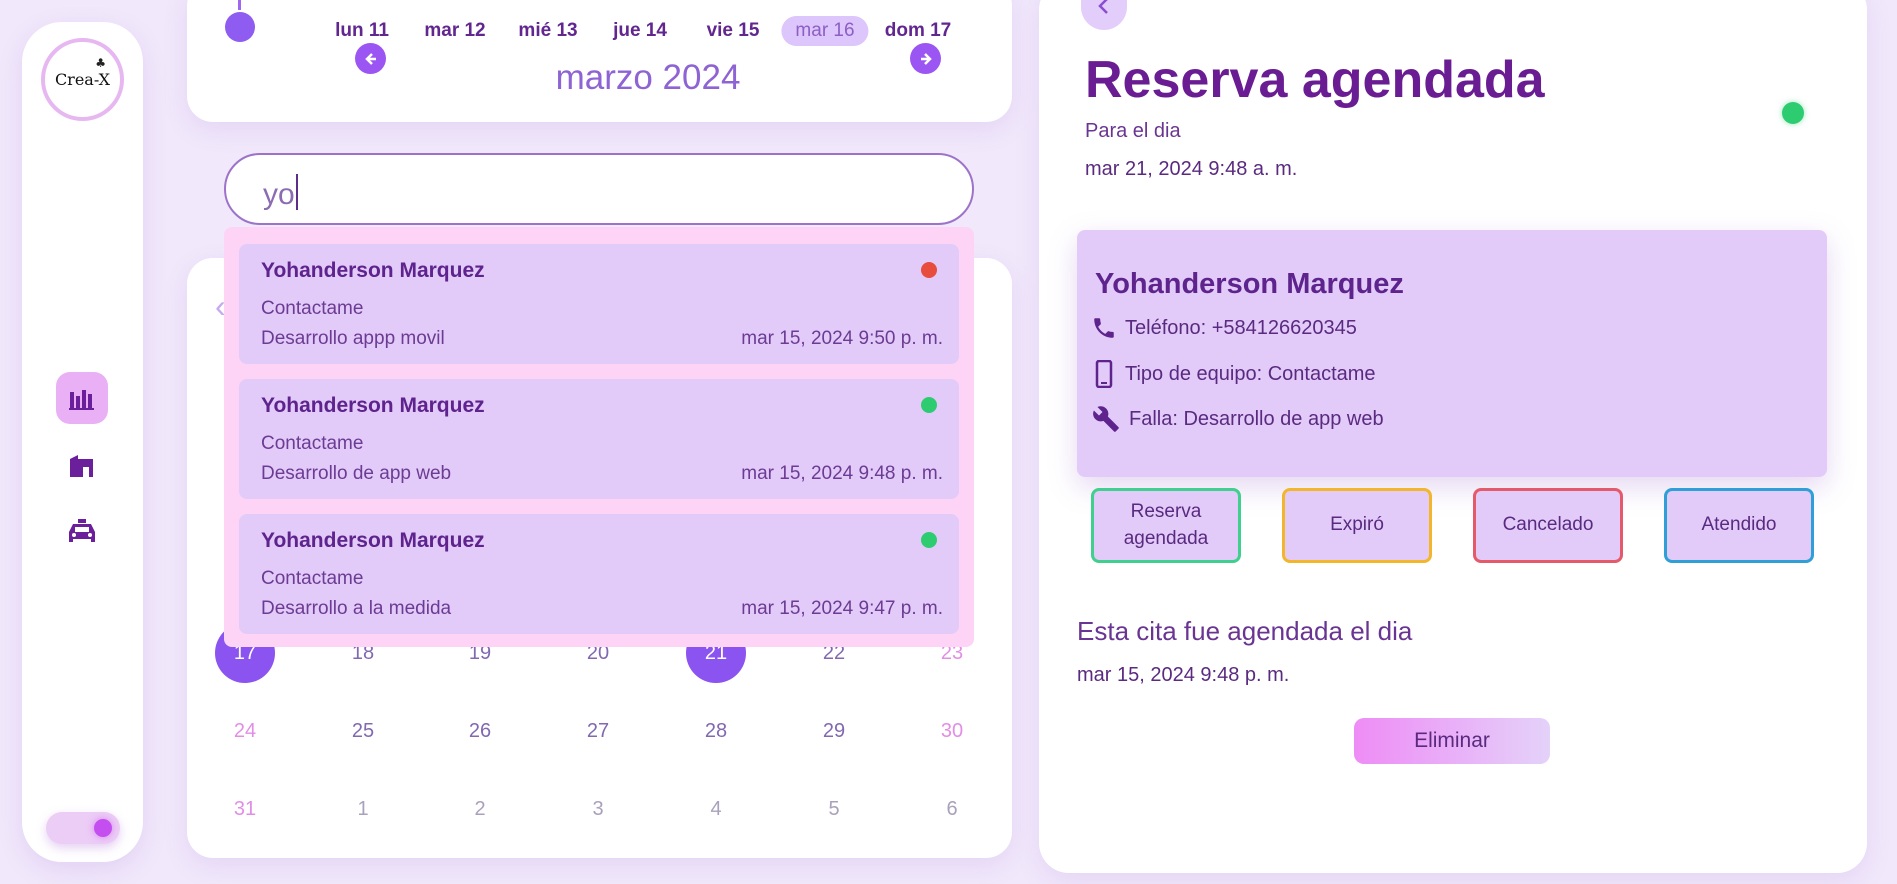 The width and height of the screenshot is (1897, 884). I want to click on status-button-3: Atendido, so click(1739, 525).